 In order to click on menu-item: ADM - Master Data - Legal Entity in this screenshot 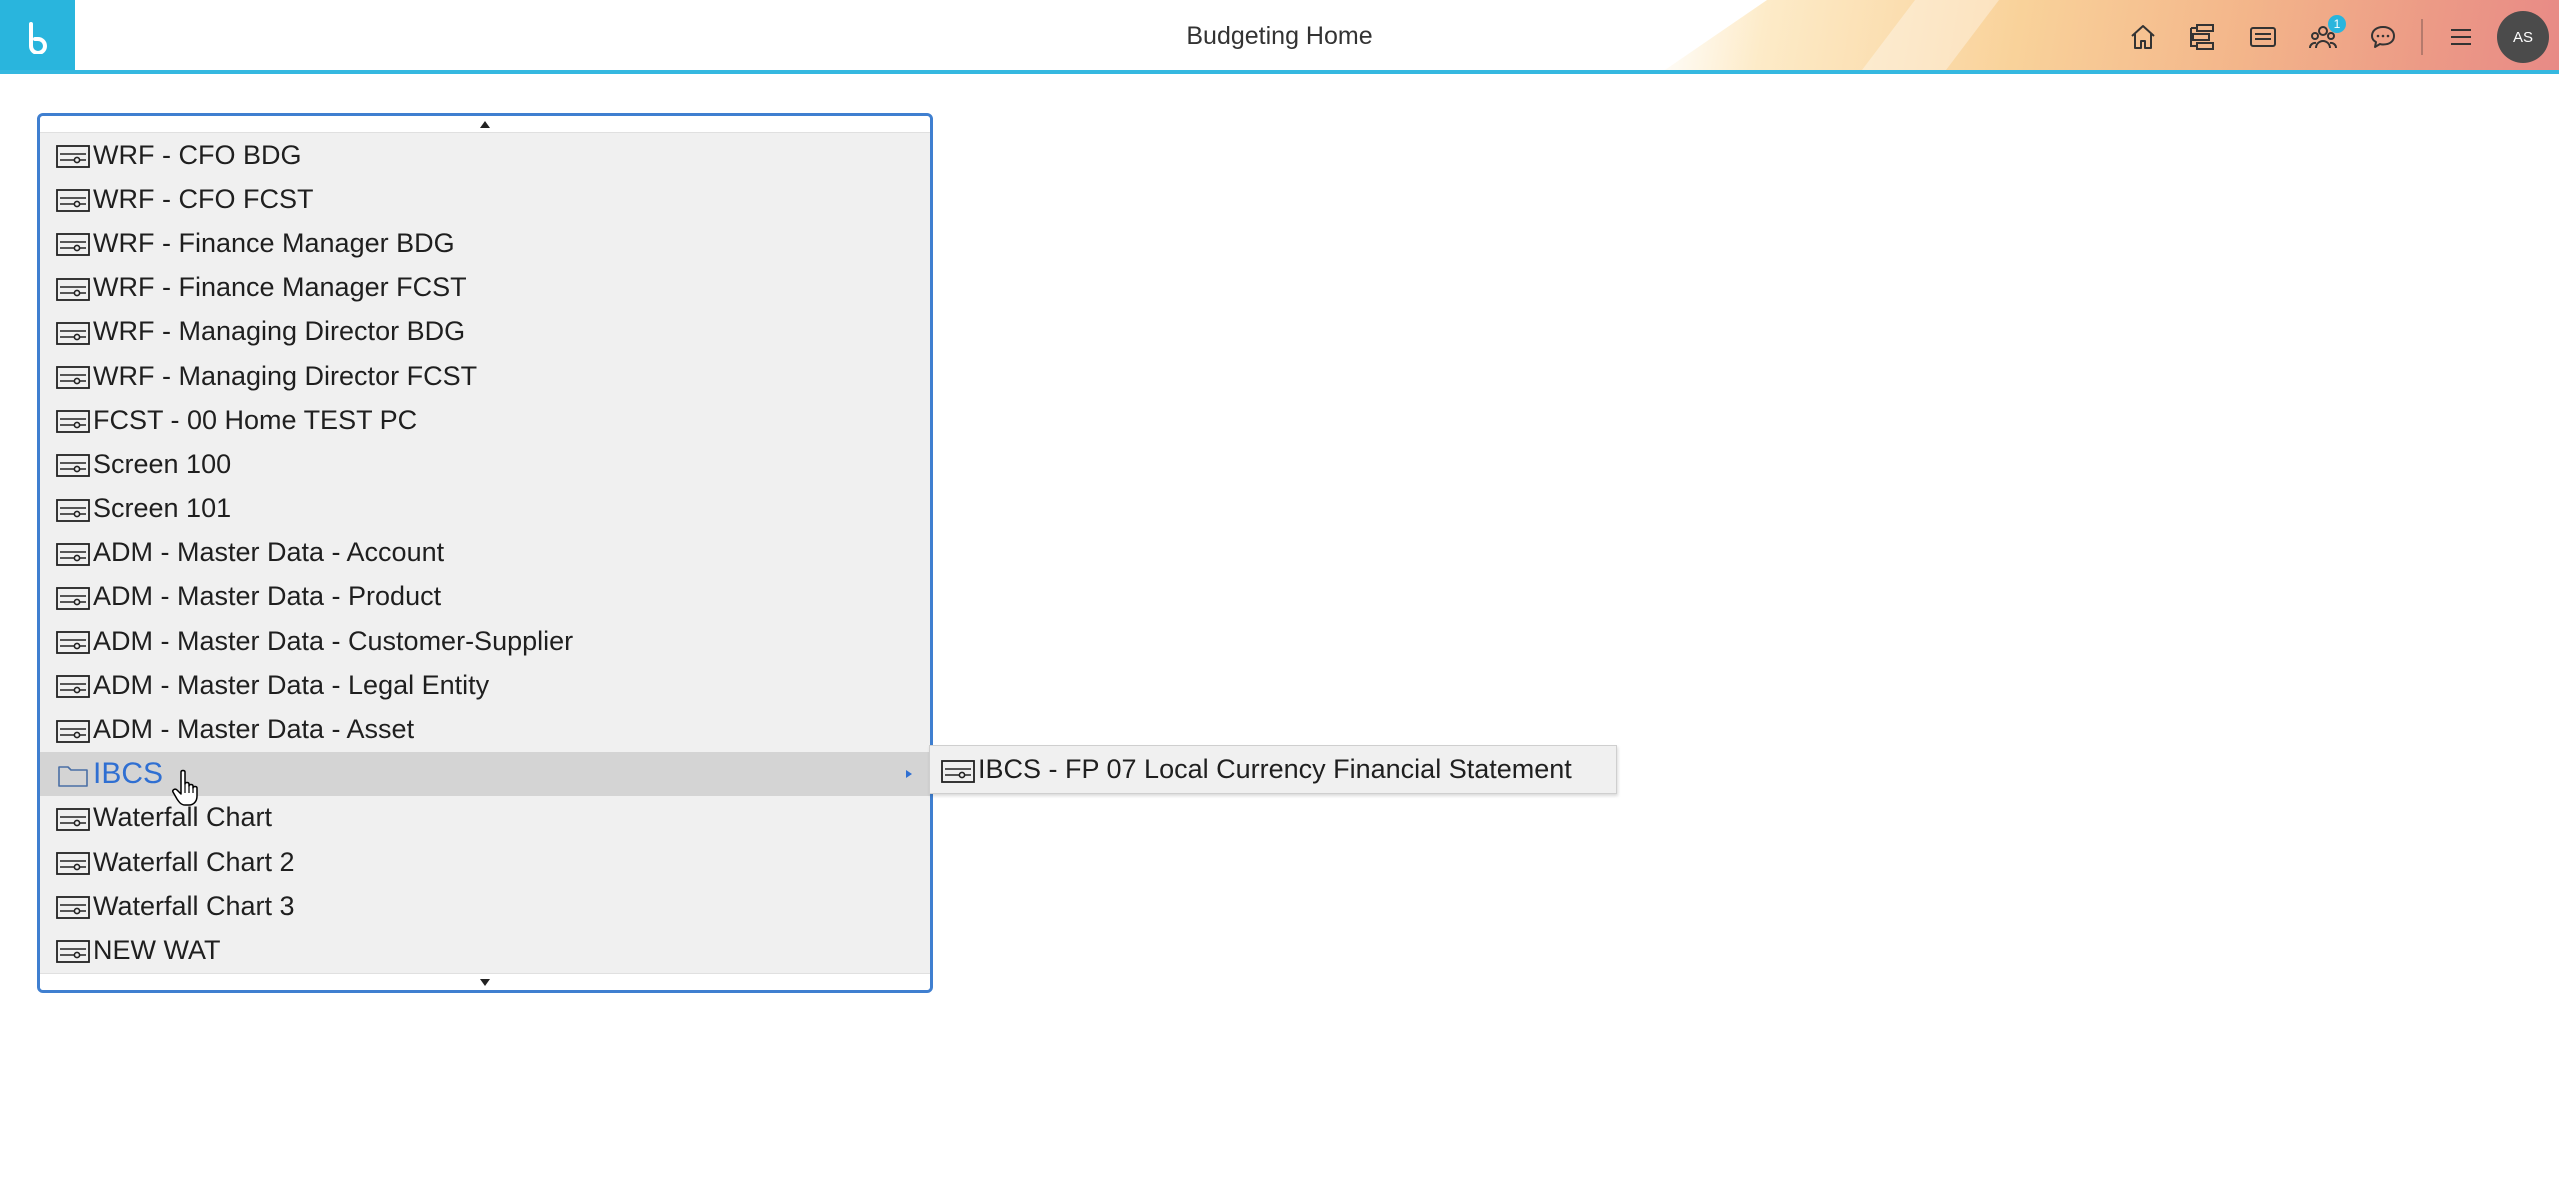, I will do `click(485, 685)`.